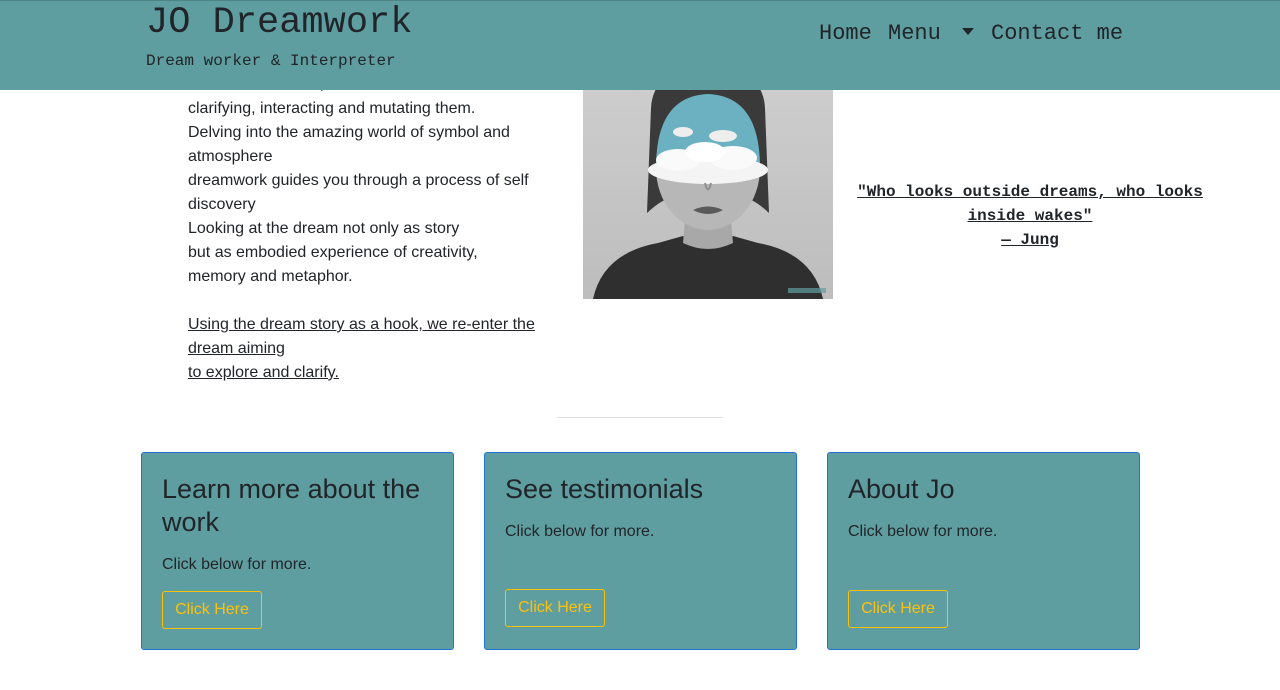 This screenshot has width=1280, height=690. Describe the element at coordinates (270, 276) in the screenshot. I see `intro-line: memory and metaphor.` at that location.